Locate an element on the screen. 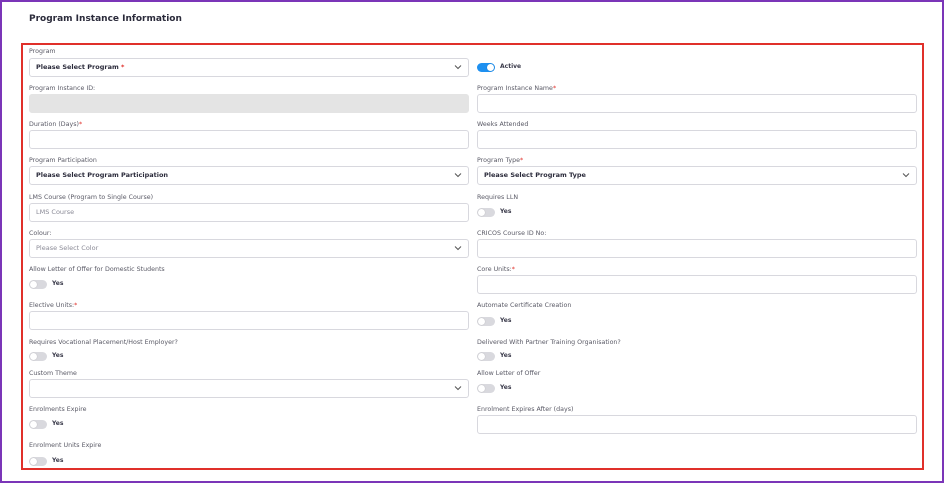  core-units-field is located at coordinates (697, 284).